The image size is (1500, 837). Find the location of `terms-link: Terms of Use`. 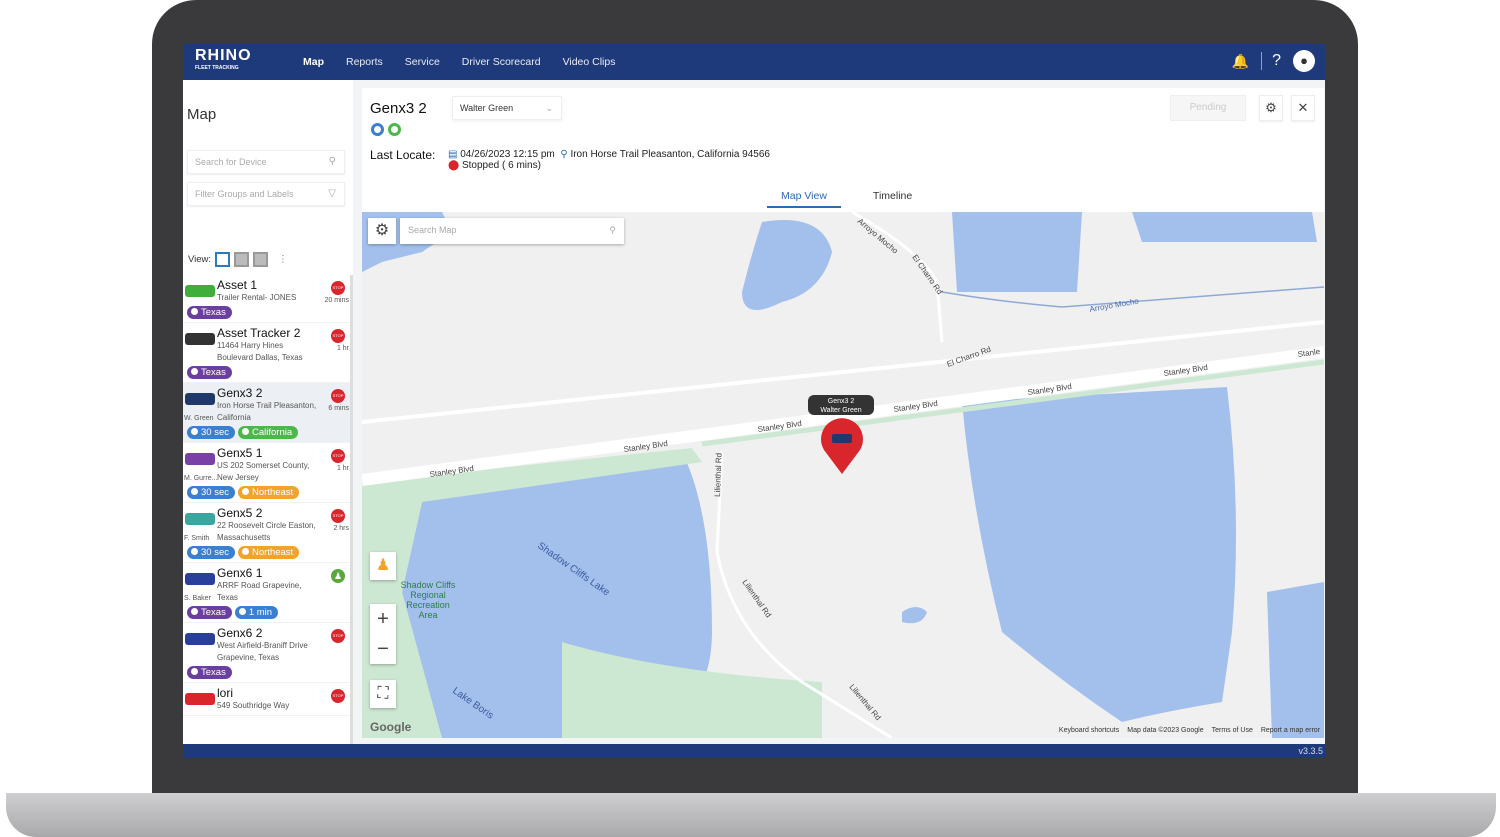

terms-link: Terms of Use is located at coordinates (1232, 730).